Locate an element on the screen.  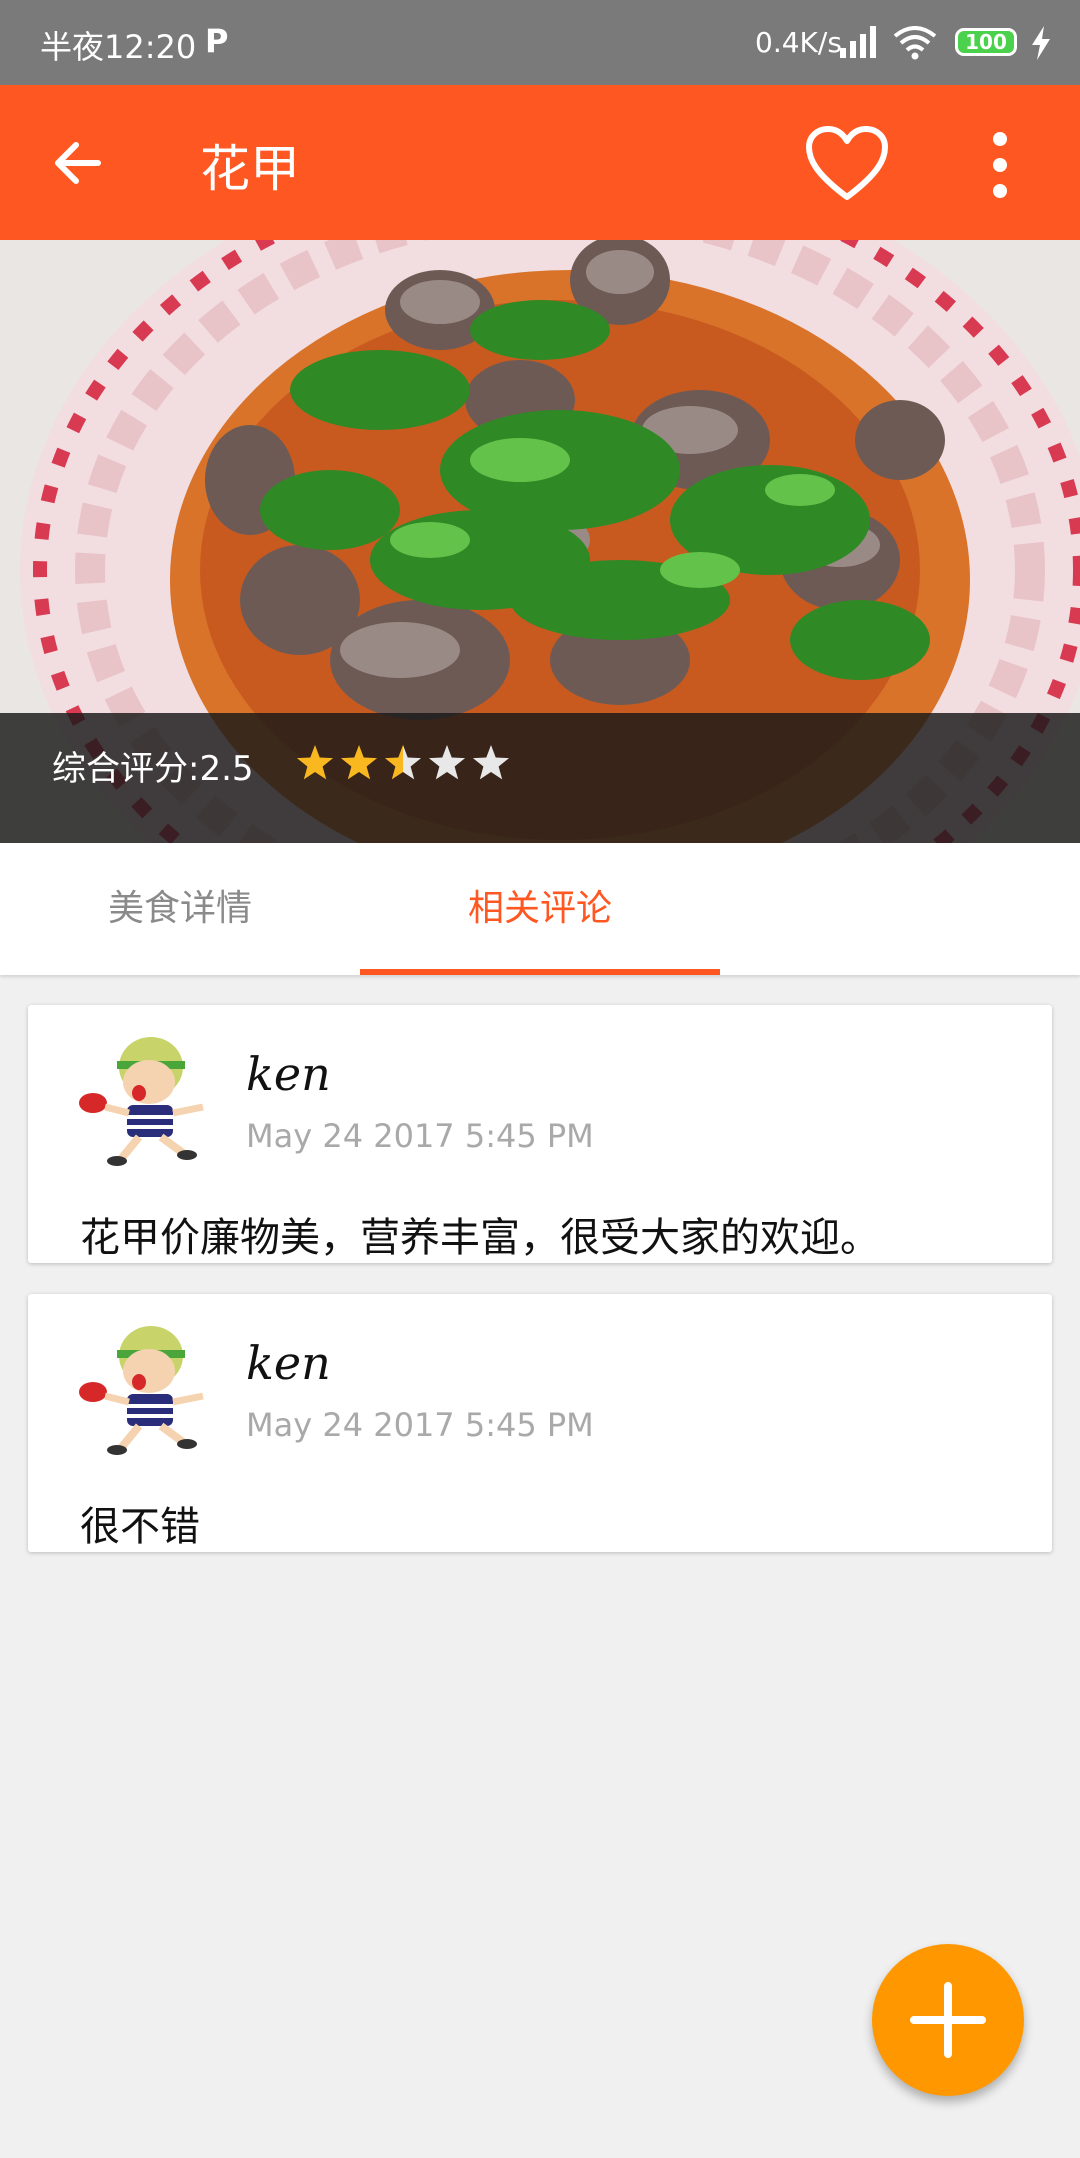
tab-related-comments: 相关评论 is located at coordinates (540, 909).